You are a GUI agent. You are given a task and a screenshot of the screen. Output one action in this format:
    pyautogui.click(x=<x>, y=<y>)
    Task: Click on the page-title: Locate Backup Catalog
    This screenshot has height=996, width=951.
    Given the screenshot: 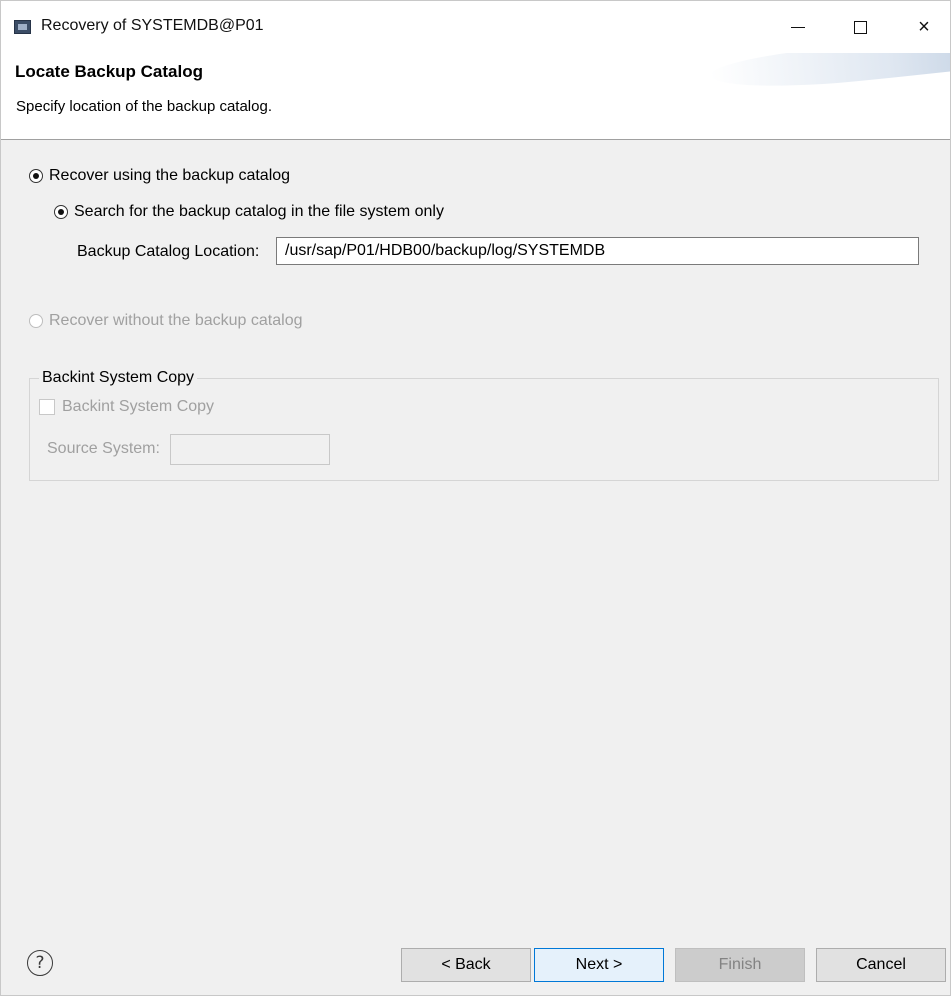 What is the action you would take?
    pyautogui.click(x=109, y=71)
    